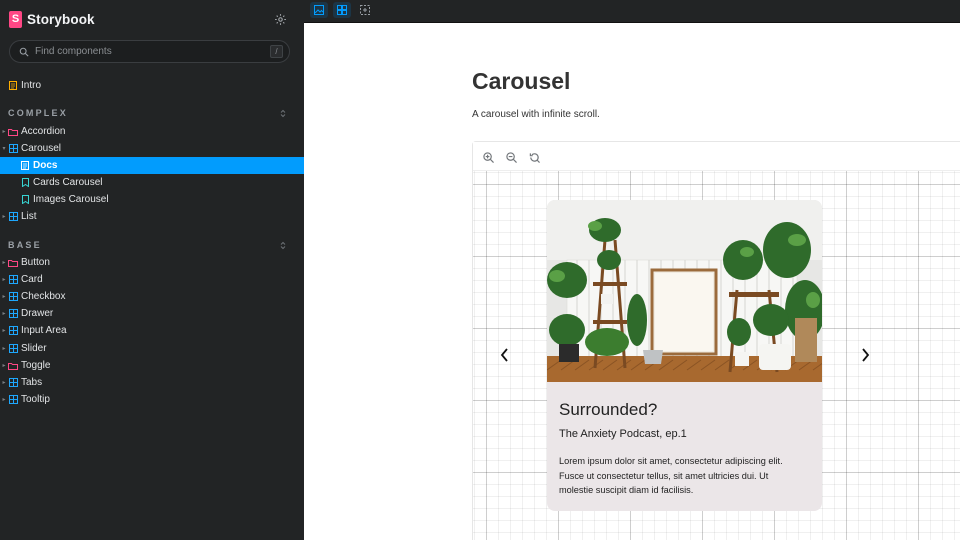 The height and width of the screenshot is (540, 960). What do you see at coordinates (152, 131) in the screenshot?
I see `sidebar-item-accordion: ▸ Accordion` at bounding box center [152, 131].